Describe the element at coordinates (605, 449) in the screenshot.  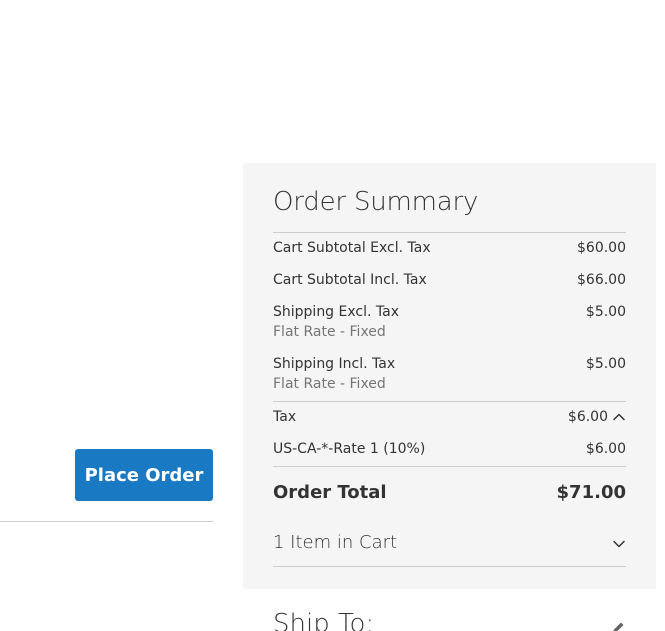
I see `tax-rate-value: $6.00` at that location.